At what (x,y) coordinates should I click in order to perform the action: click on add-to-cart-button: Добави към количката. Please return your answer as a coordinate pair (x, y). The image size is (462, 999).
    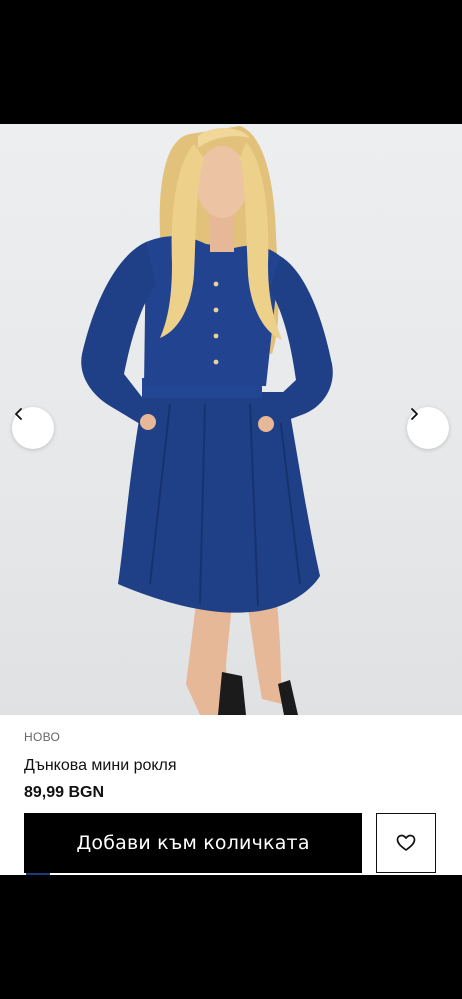
    Looking at the image, I should click on (193, 843).